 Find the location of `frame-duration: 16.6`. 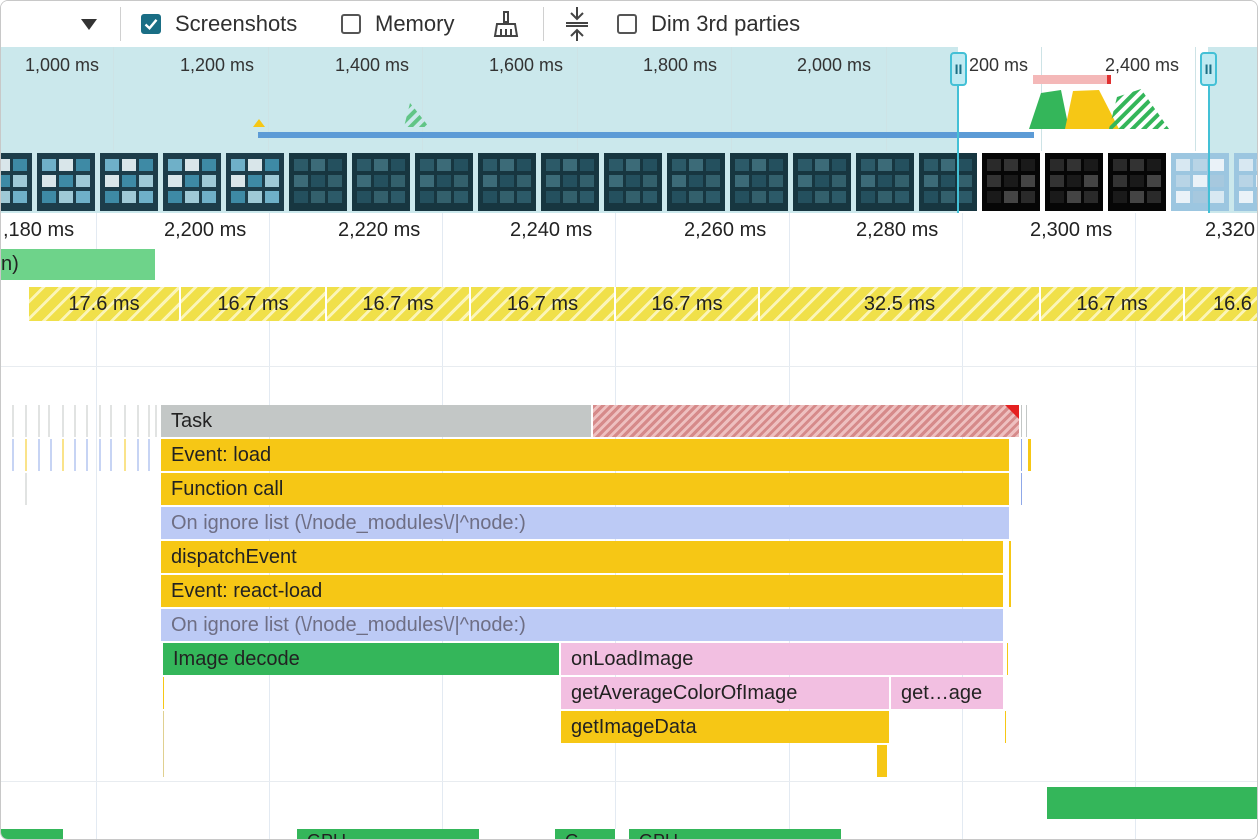

frame-duration: 16.6 is located at coordinates (1232, 303).